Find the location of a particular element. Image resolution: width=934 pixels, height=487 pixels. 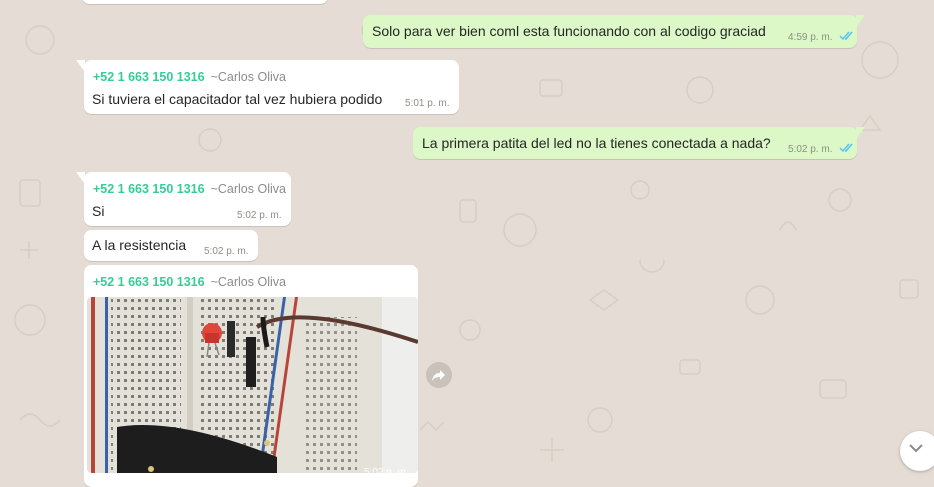

forward-button is located at coordinates (439, 375).